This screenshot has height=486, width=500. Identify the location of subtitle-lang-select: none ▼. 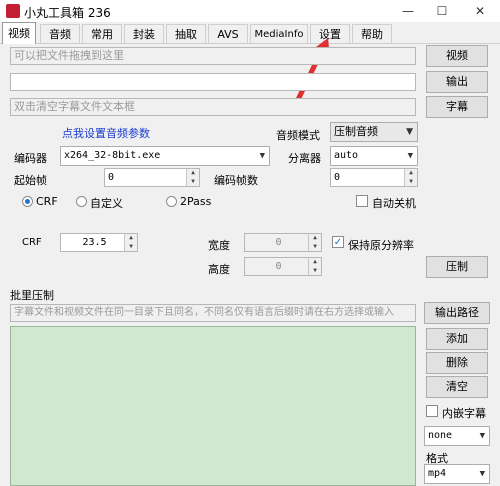
(457, 436).